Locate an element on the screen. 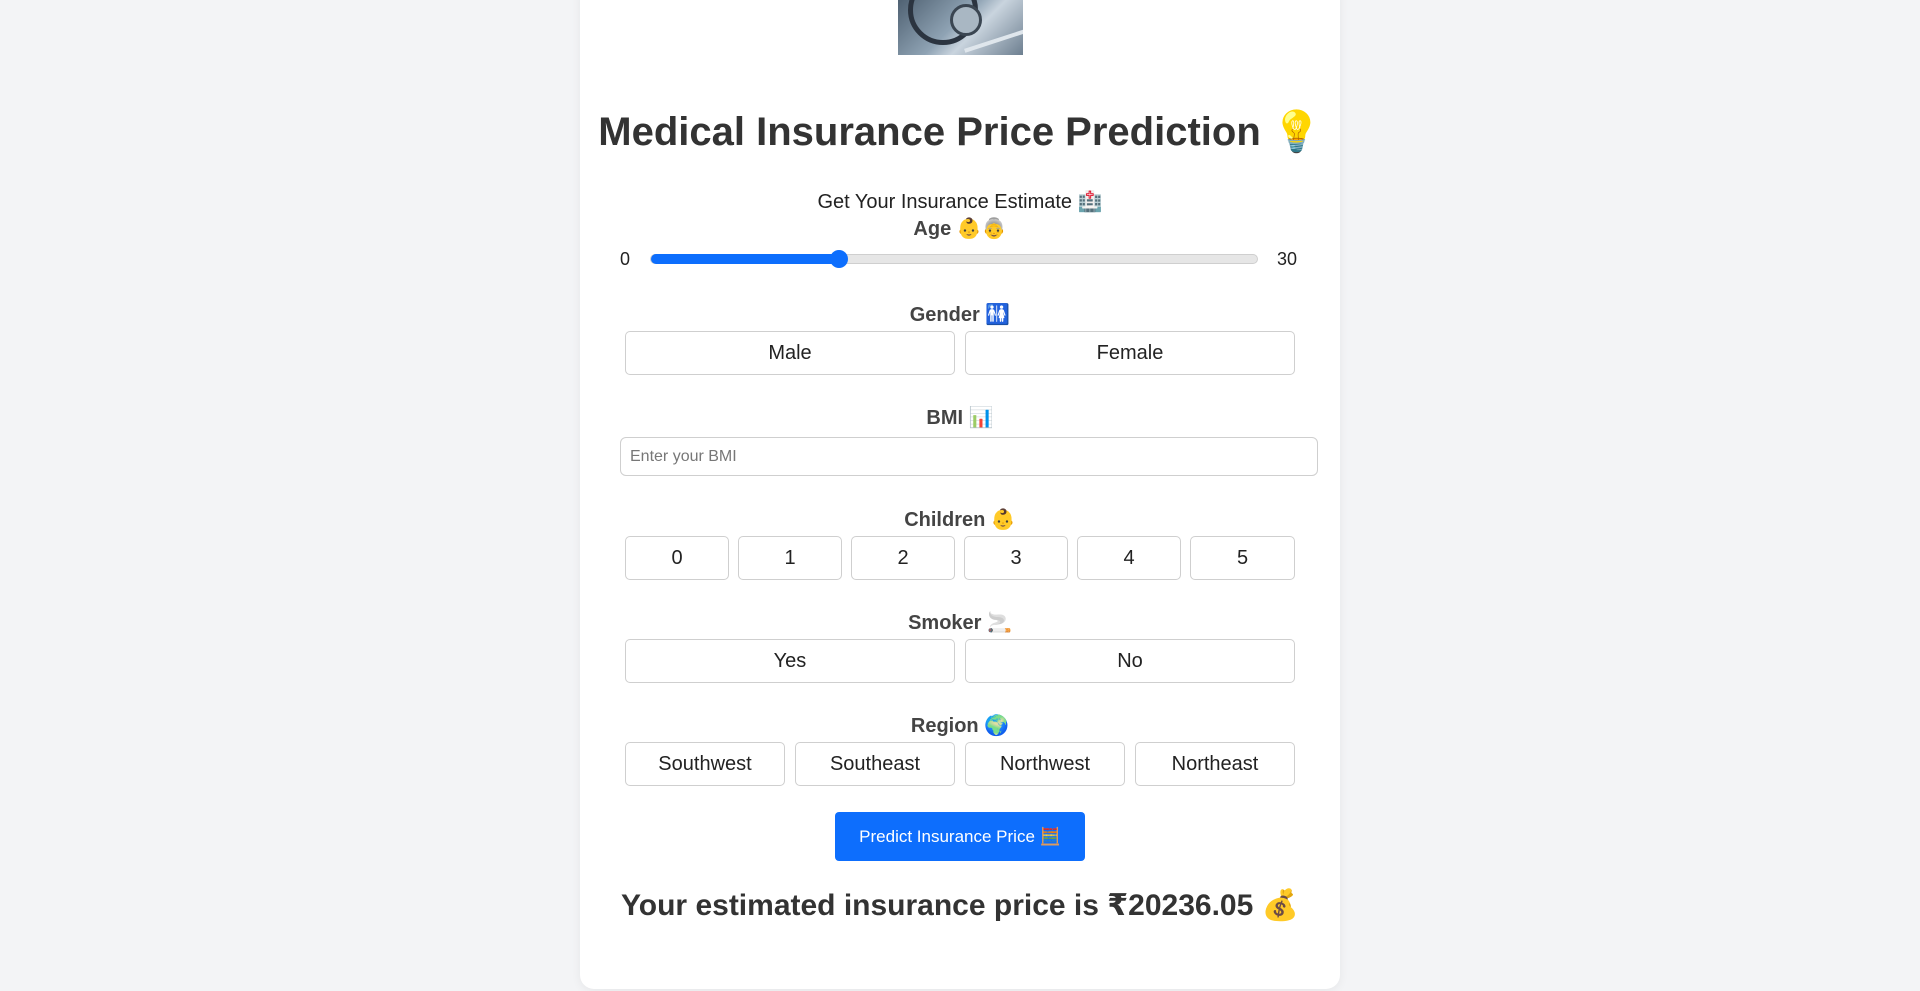 Image resolution: width=1920 pixels, height=991 pixels. children-option-5: 5 is located at coordinates (1242, 558).